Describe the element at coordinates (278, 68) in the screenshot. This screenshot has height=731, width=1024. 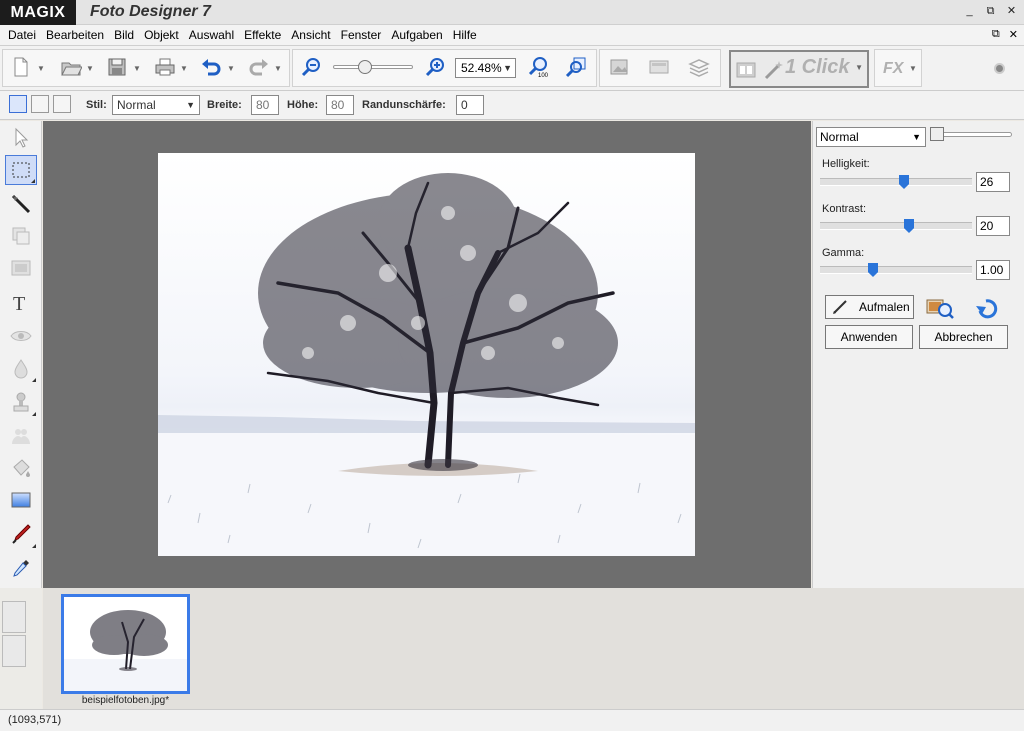
I see `redo-dropdown-icon: ▼` at that location.